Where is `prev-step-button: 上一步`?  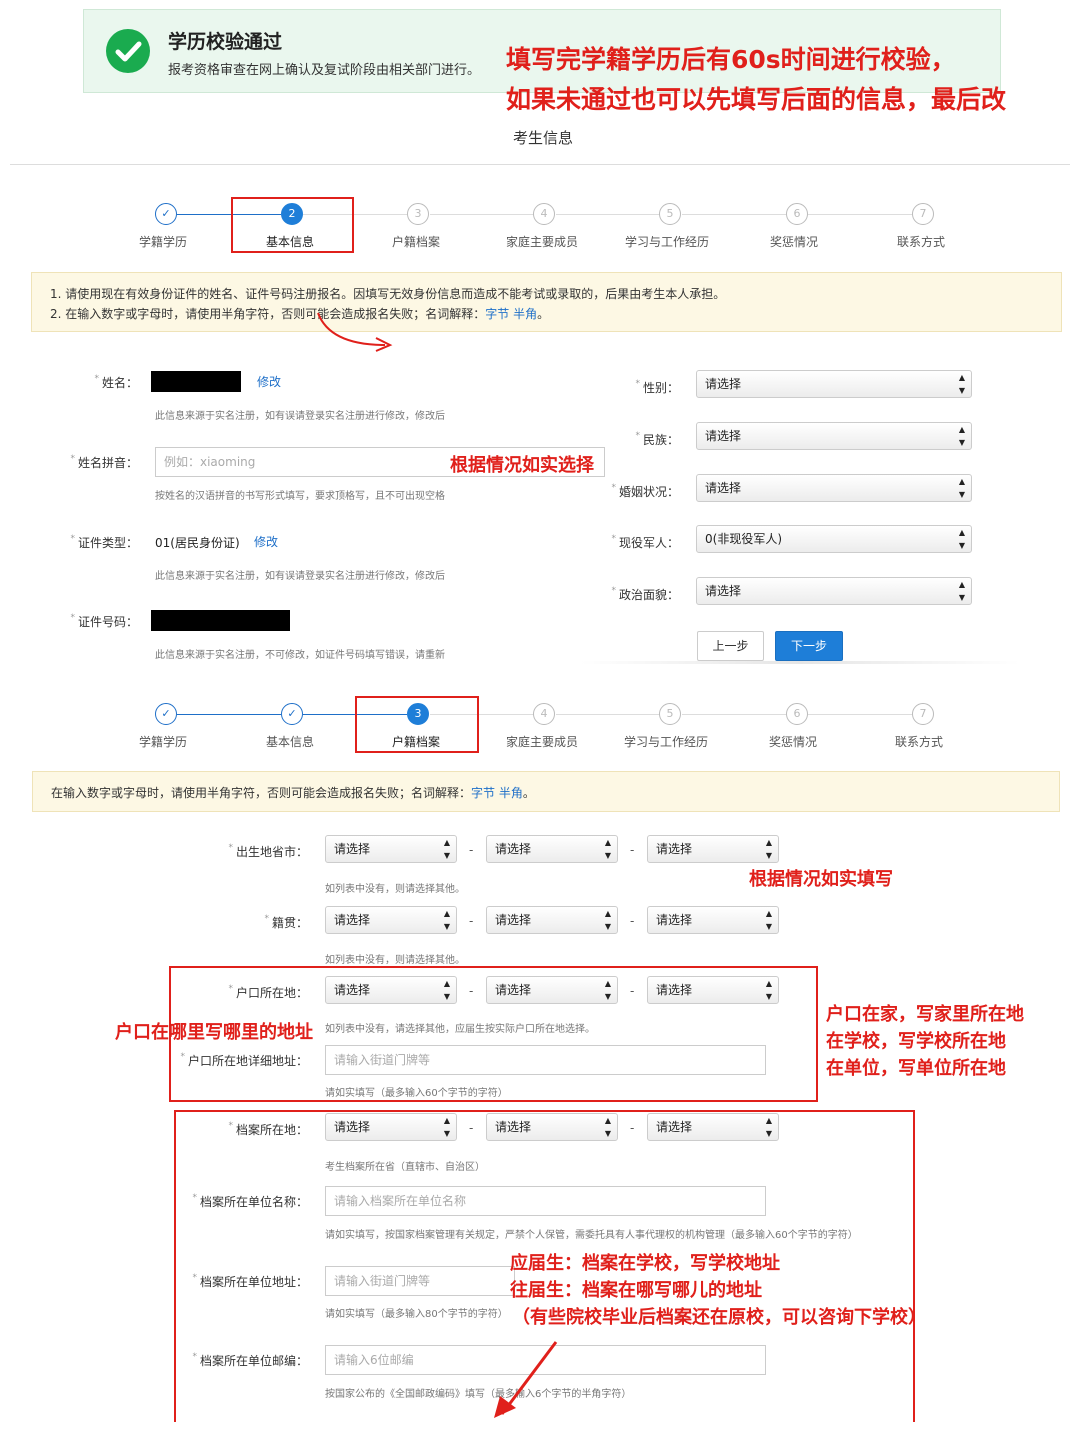 prev-step-button: 上一步 is located at coordinates (730, 646).